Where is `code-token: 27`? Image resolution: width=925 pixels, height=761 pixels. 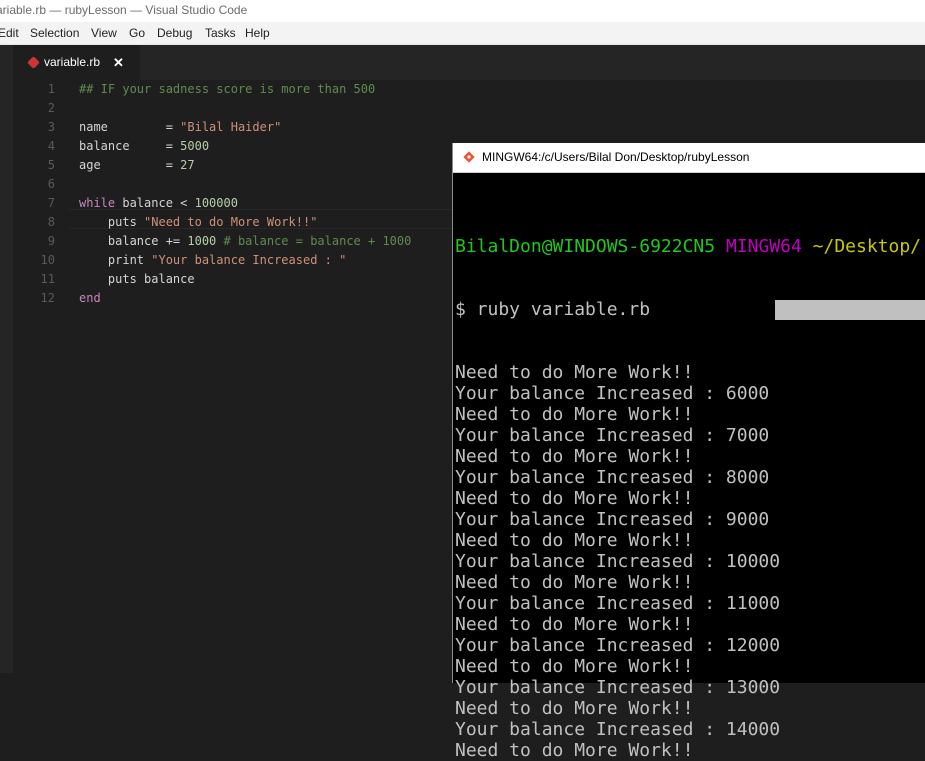
code-token: 27 is located at coordinates (187, 165).